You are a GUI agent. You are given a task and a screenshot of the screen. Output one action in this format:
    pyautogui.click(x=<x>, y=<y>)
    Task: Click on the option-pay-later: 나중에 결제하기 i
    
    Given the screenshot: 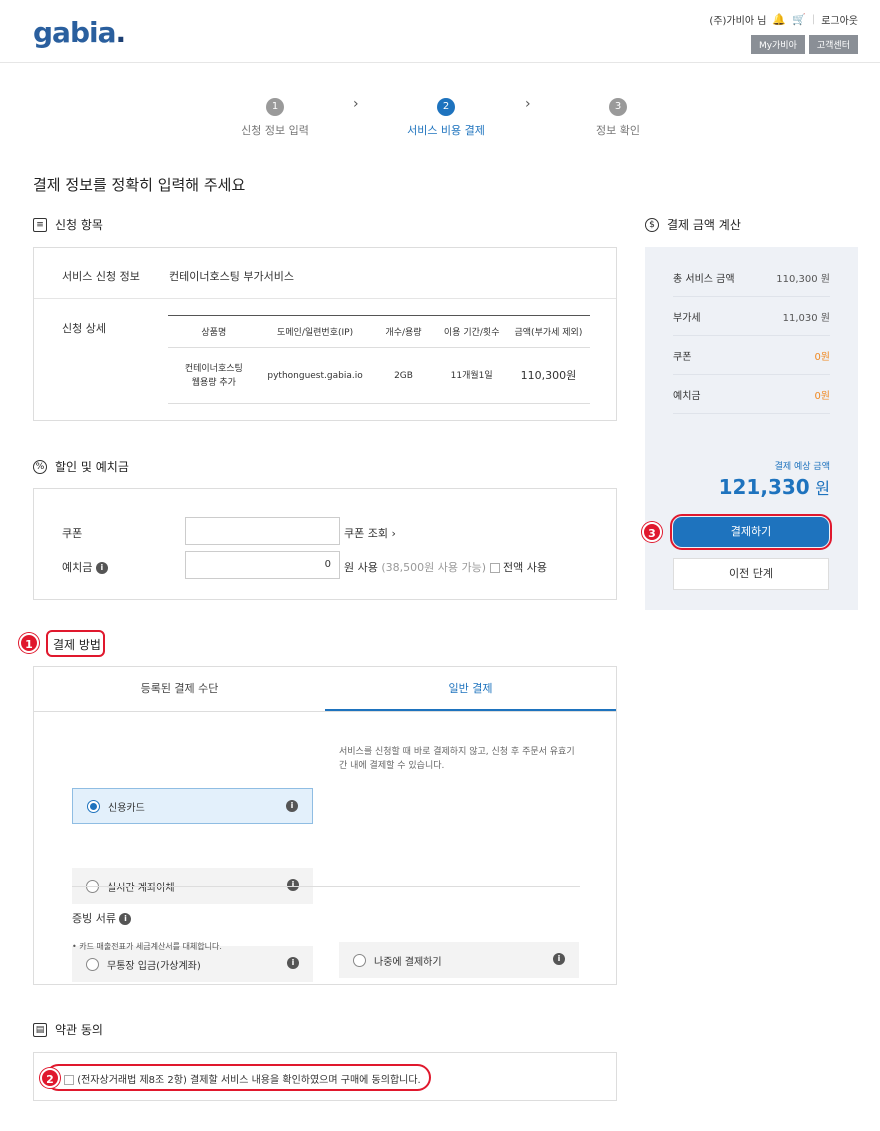 What is the action you would take?
    pyautogui.click(x=459, y=960)
    